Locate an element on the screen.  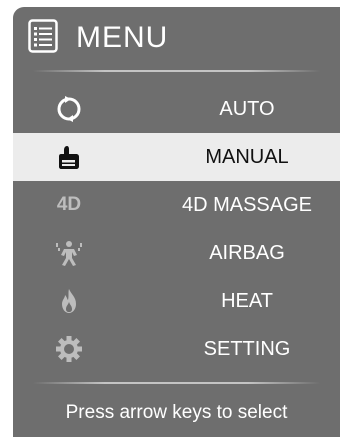
menu-item-label: HEAT is located at coordinates (247, 301).